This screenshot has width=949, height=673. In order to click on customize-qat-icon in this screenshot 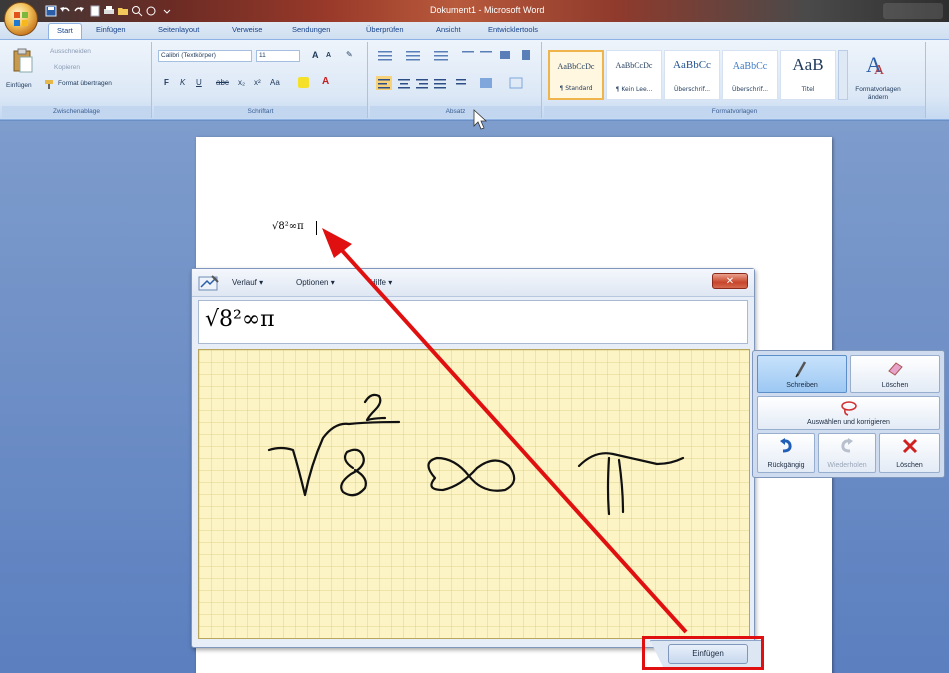, I will do `click(167, 11)`.